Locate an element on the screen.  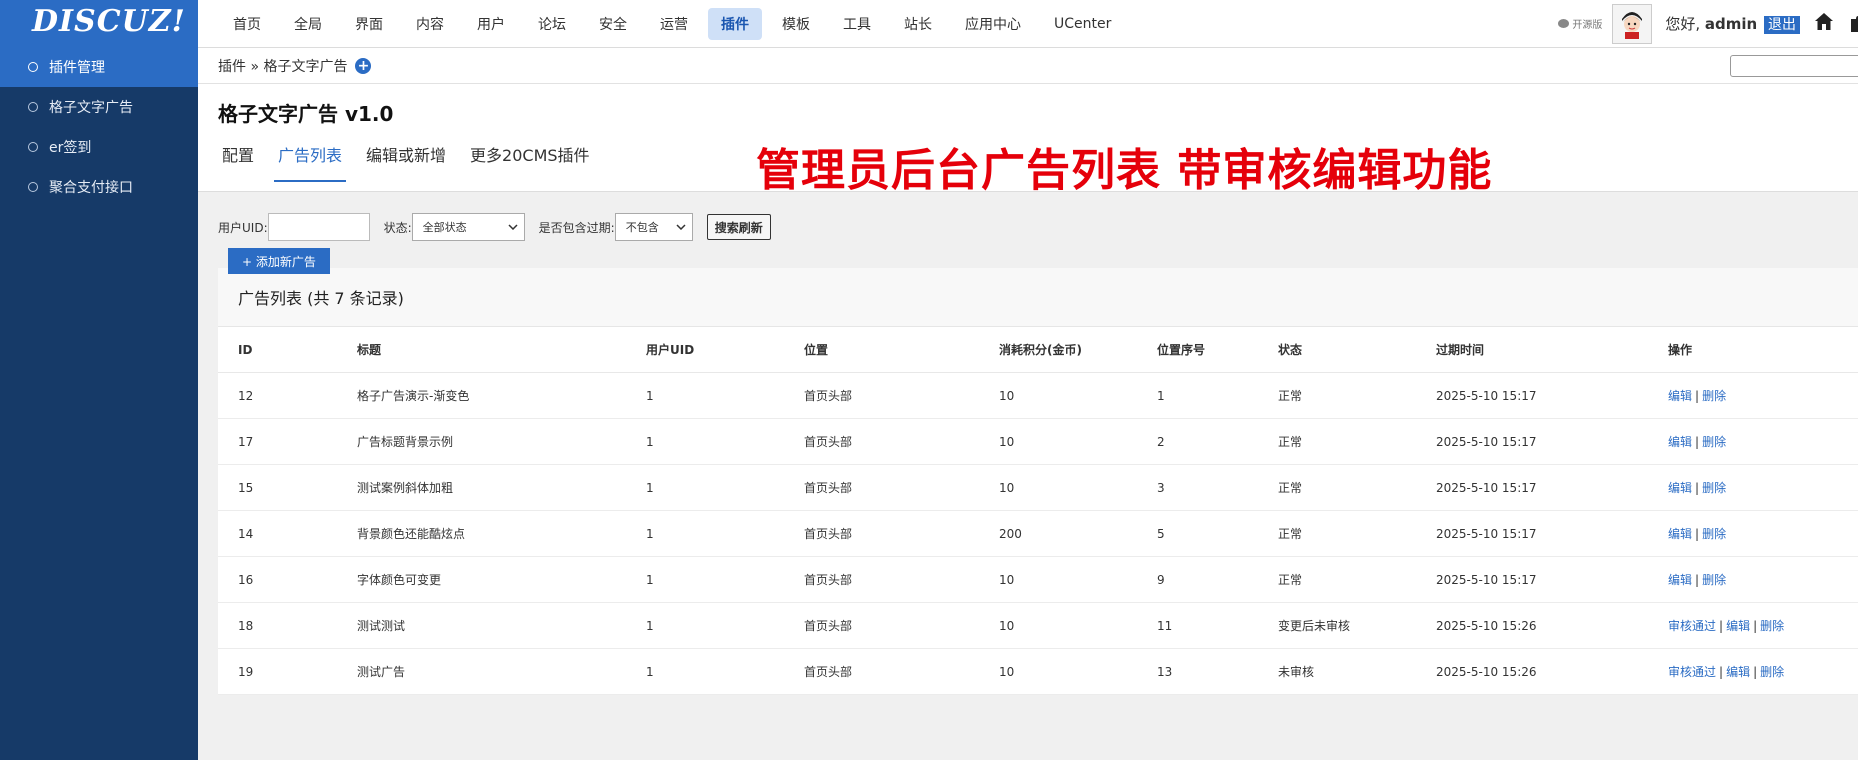
puzzle-icon is located at coordinates (1853, 24).